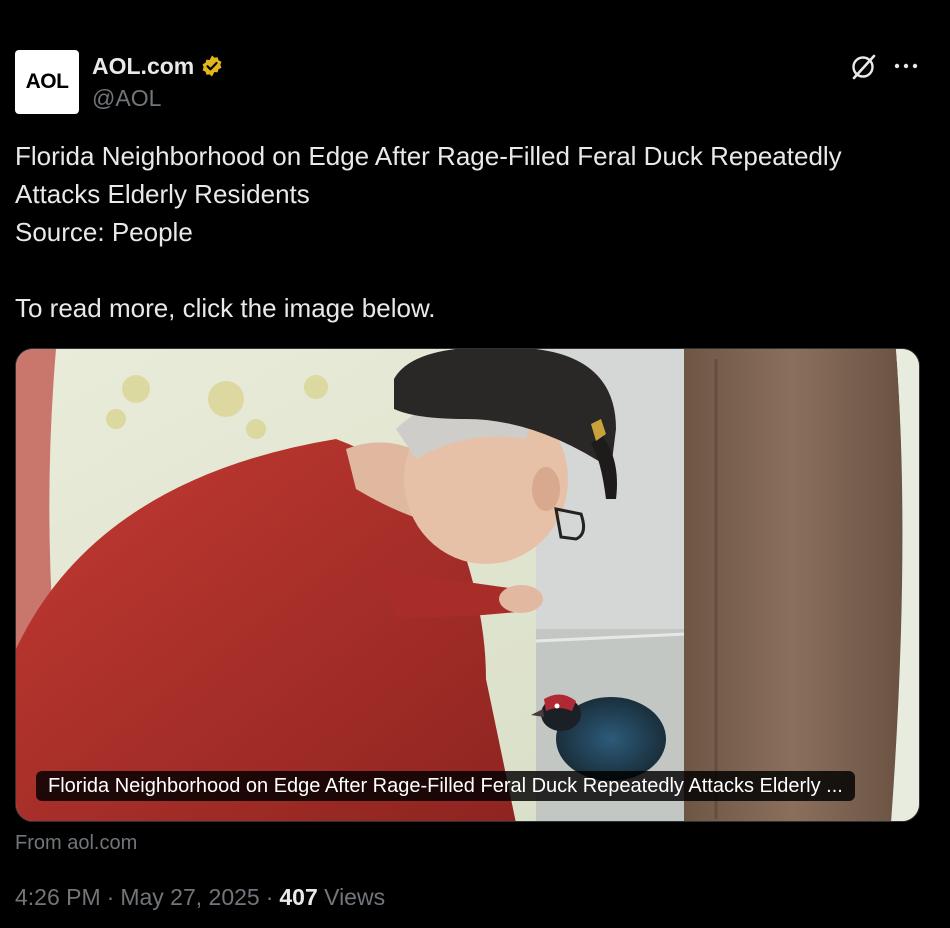 The width and height of the screenshot is (950, 928). I want to click on avatar-logo-text: AOL, so click(47, 81).